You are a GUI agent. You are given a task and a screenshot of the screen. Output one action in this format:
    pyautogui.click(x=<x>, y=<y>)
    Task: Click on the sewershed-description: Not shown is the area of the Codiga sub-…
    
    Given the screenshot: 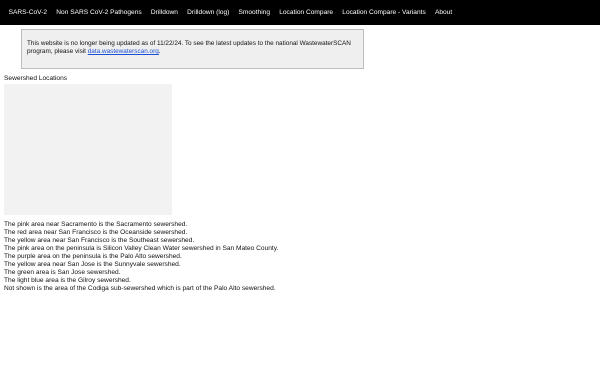 What is the action you would take?
    pyautogui.click(x=140, y=288)
    